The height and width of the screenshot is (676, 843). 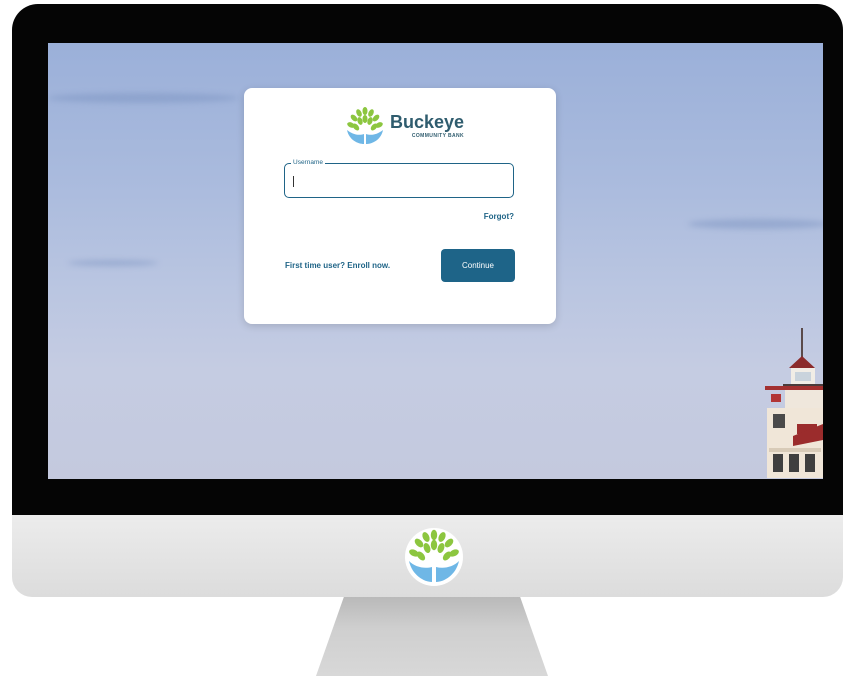 What do you see at coordinates (427, 122) in the screenshot?
I see `brand-name: Buckeye` at bounding box center [427, 122].